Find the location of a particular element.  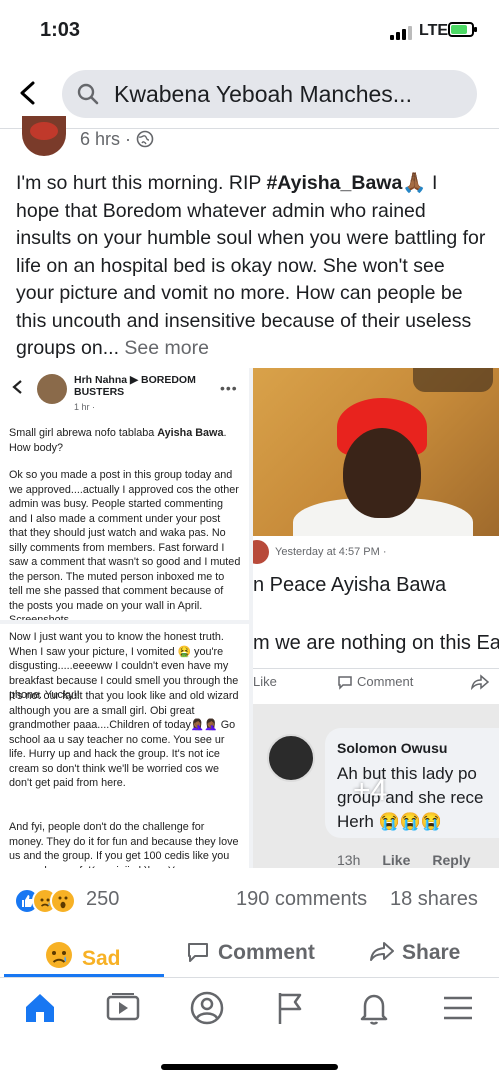

hashtag-link: #Ayisha_Bawa is located at coordinates (334, 183).